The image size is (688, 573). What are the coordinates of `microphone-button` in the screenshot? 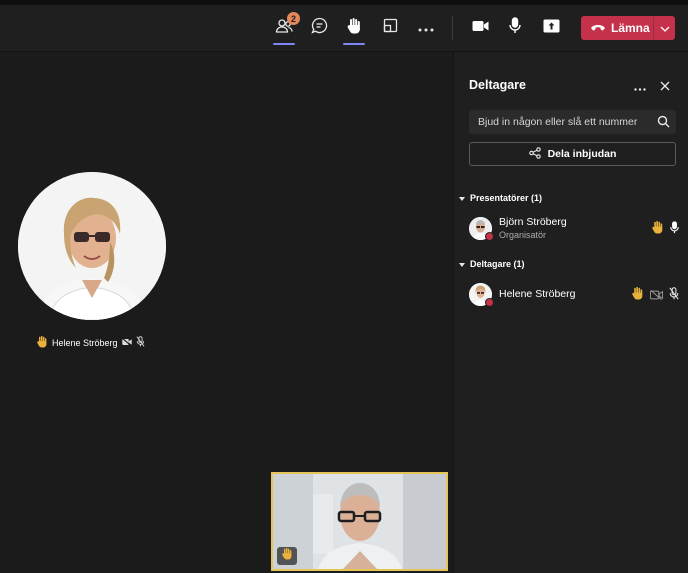 It's located at (515, 28).